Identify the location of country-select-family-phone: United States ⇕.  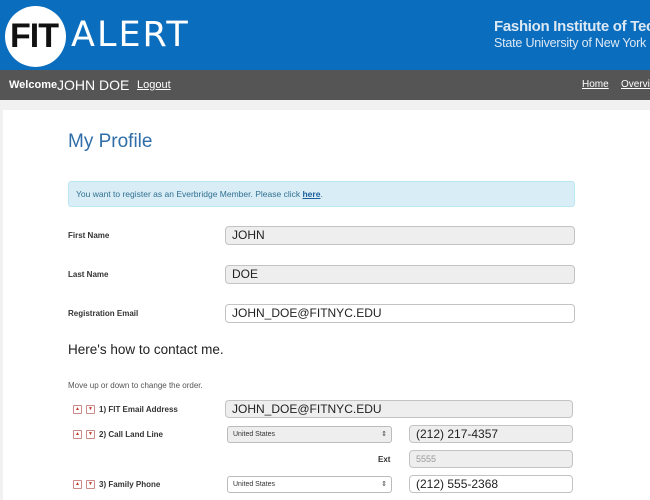
(309, 484).